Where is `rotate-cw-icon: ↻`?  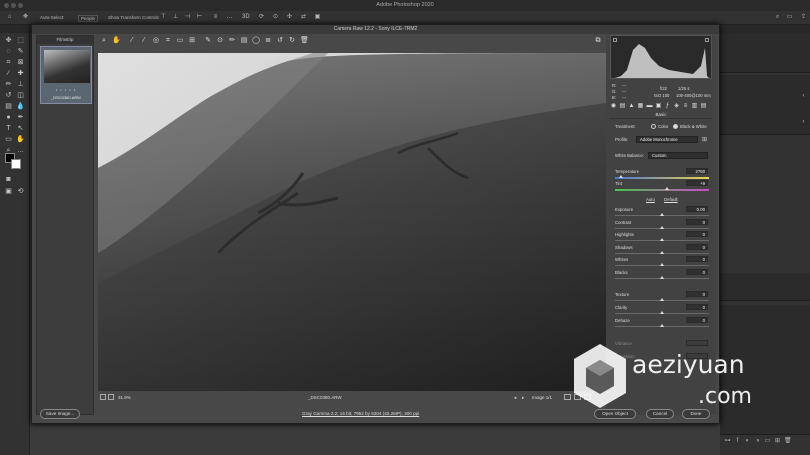 rotate-cw-icon: ↻ is located at coordinates (292, 41).